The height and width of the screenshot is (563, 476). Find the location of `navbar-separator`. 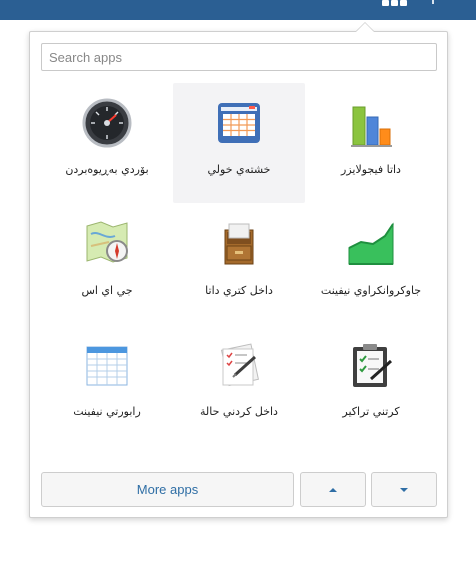

navbar-separator is located at coordinates (433, 2).